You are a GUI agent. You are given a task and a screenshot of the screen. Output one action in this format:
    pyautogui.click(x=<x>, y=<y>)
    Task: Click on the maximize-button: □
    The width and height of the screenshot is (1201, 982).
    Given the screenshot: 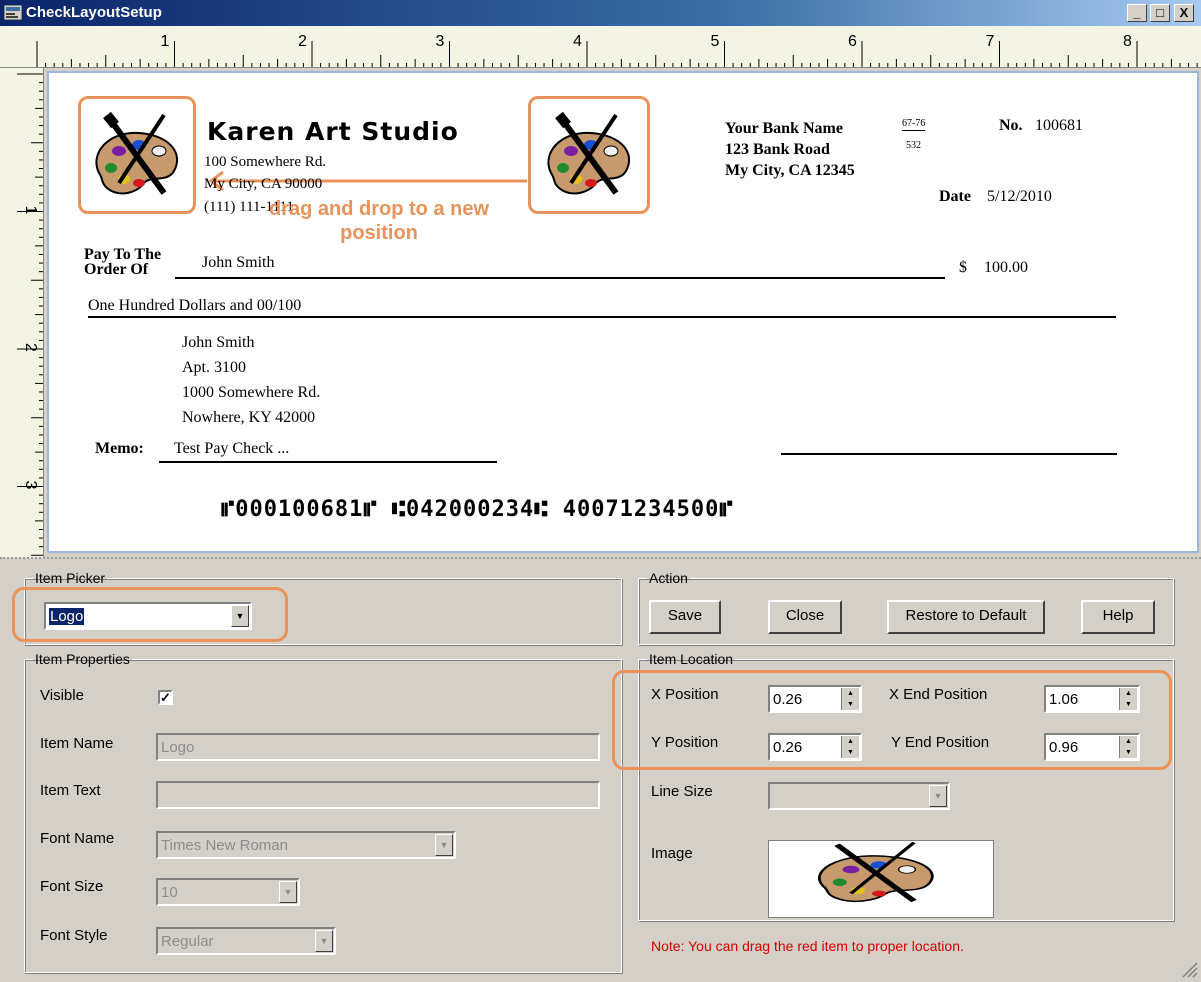 What is the action you would take?
    pyautogui.click(x=1160, y=13)
    